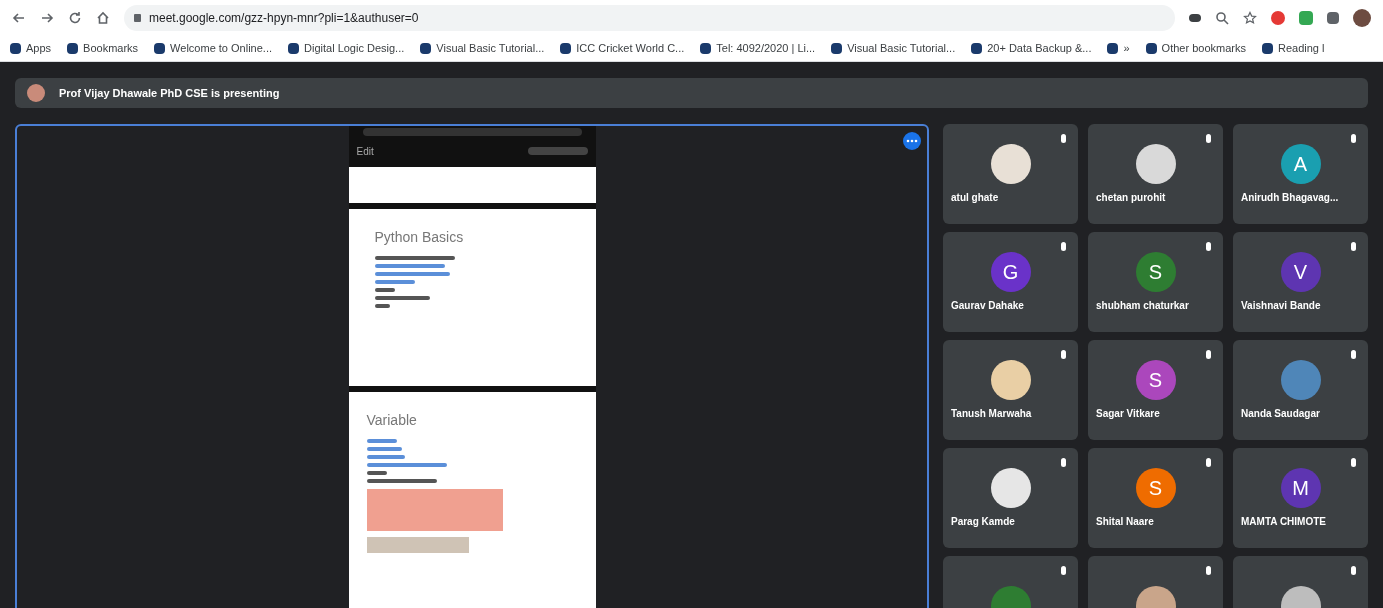 Image resolution: width=1383 pixels, height=608 pixels. What do you see at coordinates (991, 413) in the screenshot?
I see `participant-name: Tanush Marwaha` at bounding box center [991, 413].